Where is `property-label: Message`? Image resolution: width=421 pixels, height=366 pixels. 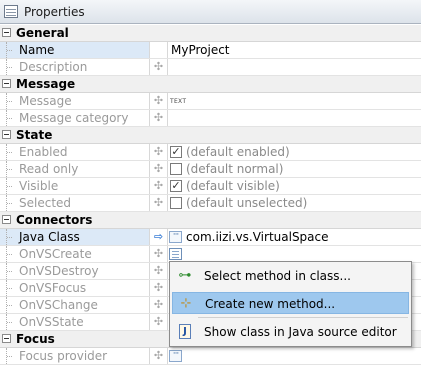
property-label: Message is located at coordinates (45, 101).